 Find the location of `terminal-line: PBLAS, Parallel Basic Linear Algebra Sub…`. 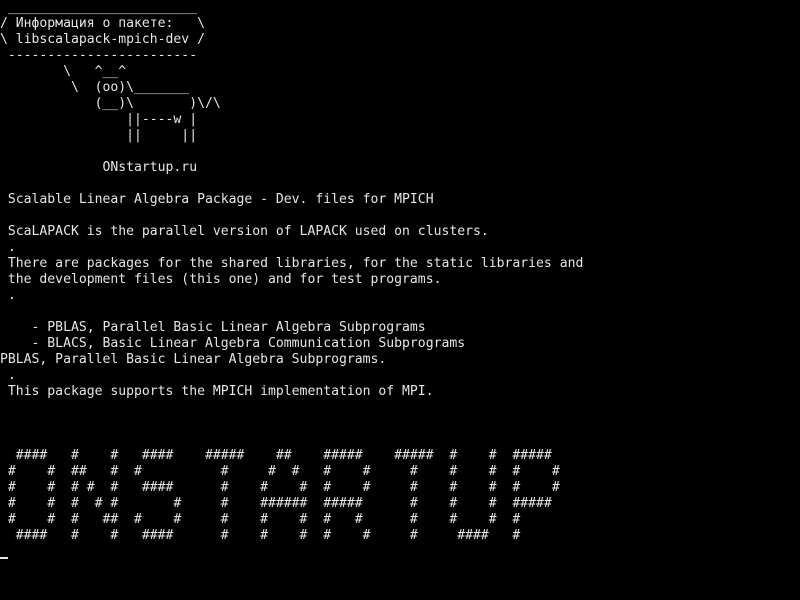

terminal-line: PBLAS, Parallel Basic Linear Algebra Sub… is located at coordinates (193, 359).